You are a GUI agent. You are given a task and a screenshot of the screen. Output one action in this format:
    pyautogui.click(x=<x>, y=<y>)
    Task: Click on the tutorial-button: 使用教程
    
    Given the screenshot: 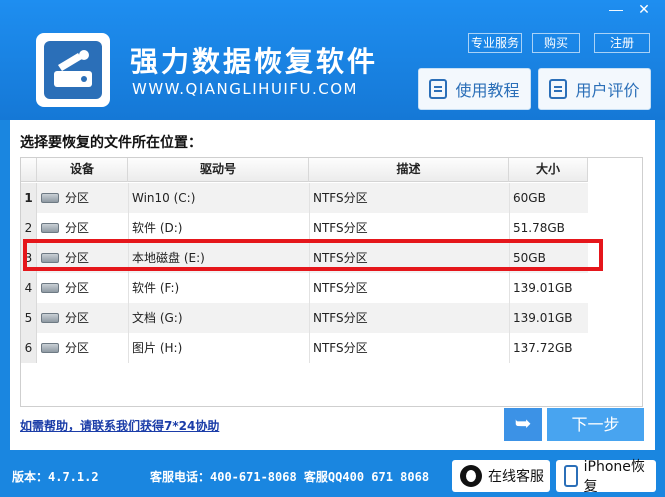 What is the action you would take?
    pyautogui.click(x=474, y=89)
    